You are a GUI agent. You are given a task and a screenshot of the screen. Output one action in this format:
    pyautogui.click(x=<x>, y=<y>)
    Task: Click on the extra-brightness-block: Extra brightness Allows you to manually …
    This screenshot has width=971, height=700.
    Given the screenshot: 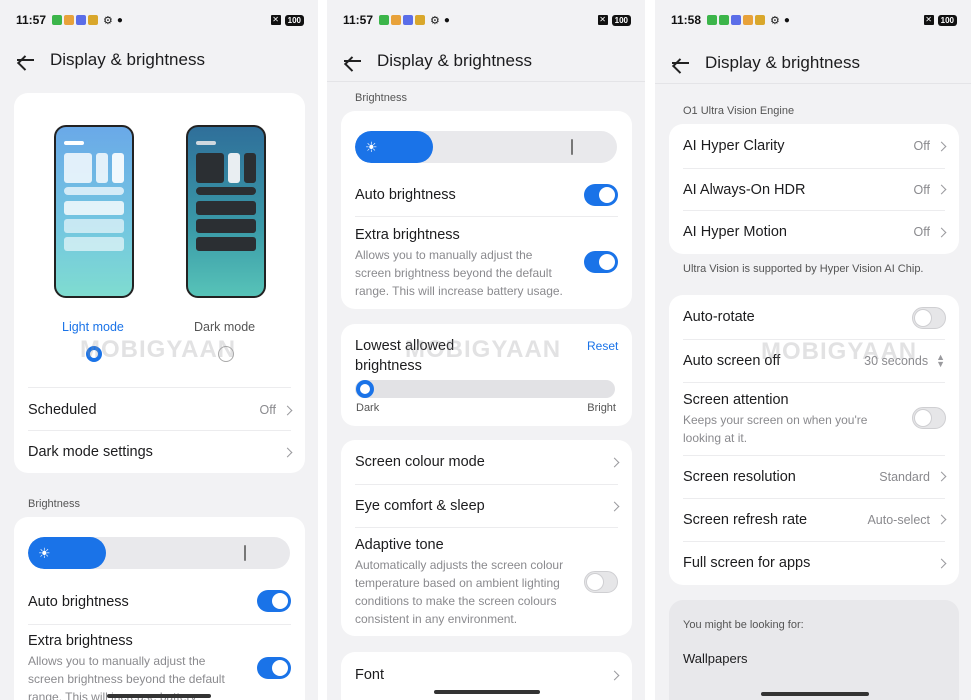 What is the action you would take?
    pyautogui.click(x=128, y=666)
    